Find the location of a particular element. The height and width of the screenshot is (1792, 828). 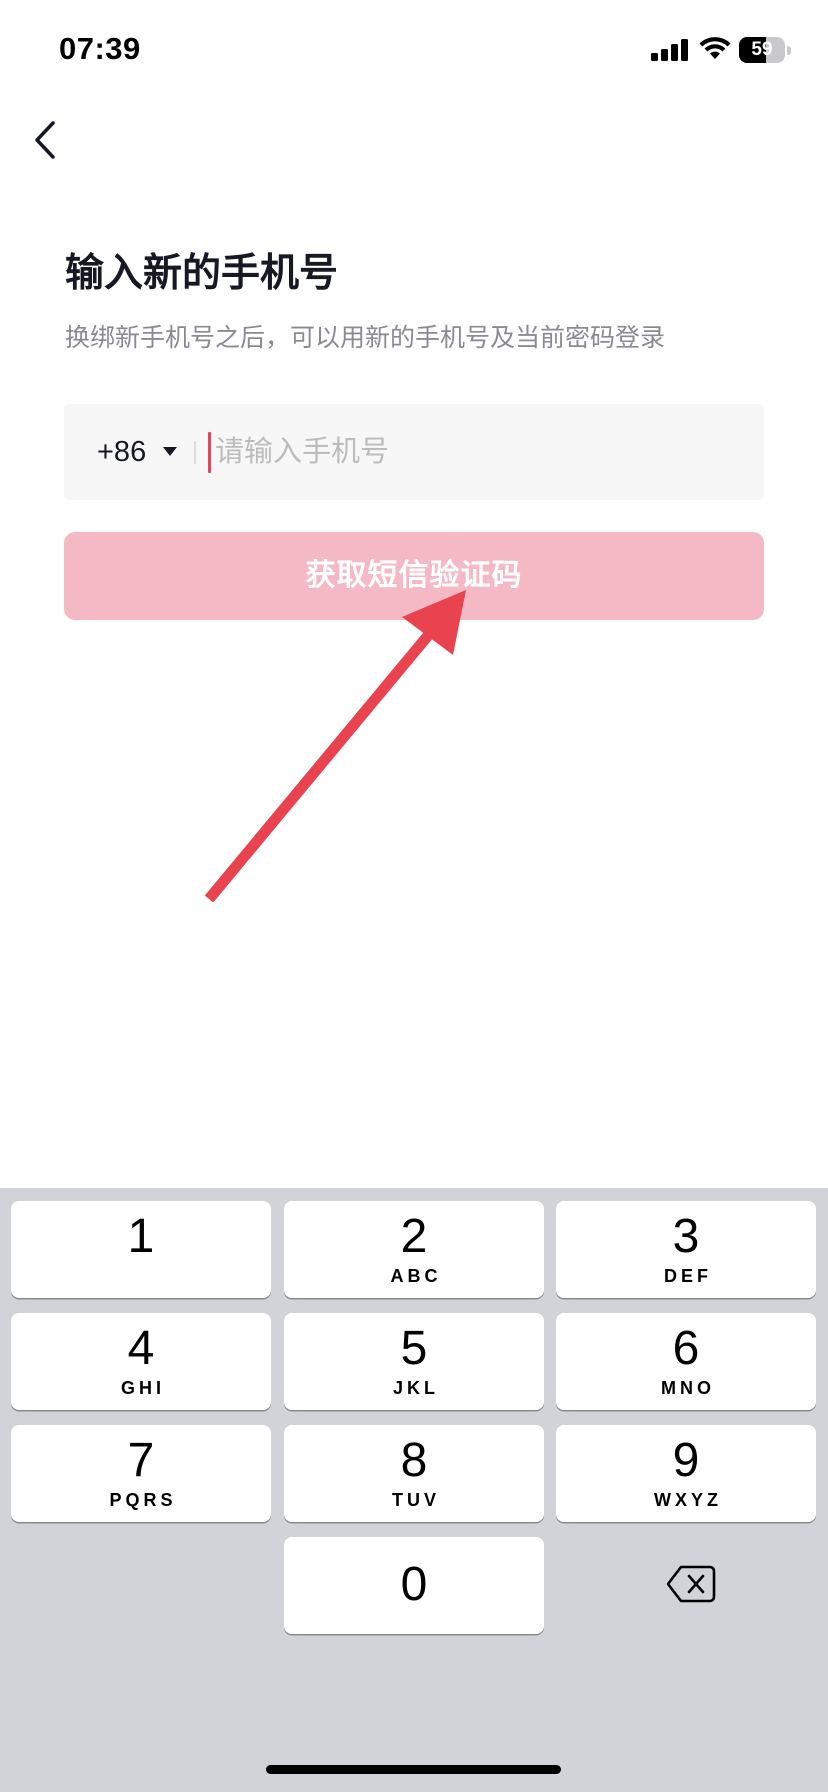

key-digit: 2 is located at coordinates (414, 1236).